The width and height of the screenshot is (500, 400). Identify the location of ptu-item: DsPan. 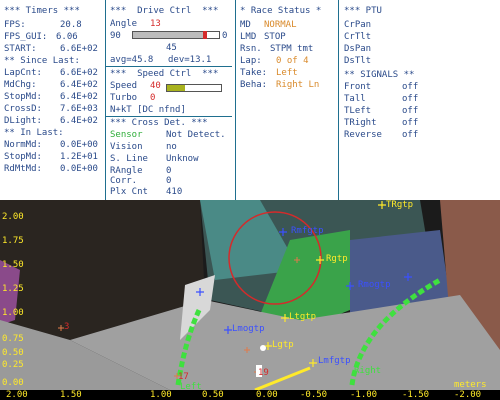
(358, 49).